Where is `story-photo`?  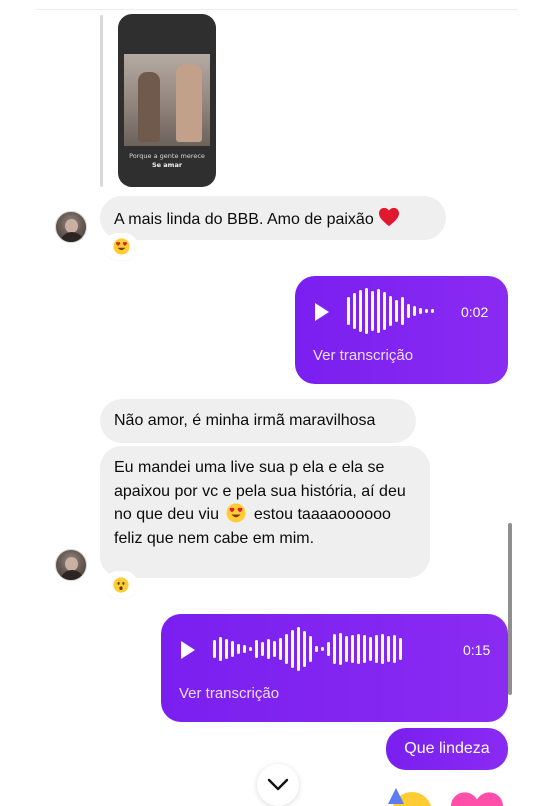 story-photo is located at coordinates (167, 100).